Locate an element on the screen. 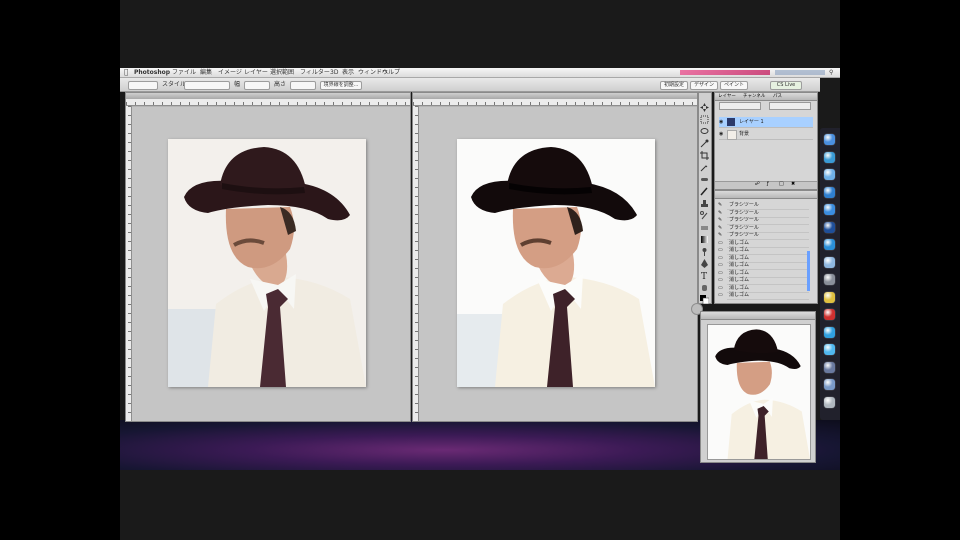 This screenshot has width=960, height=540. clock-area is located at coordinates (800, 72).